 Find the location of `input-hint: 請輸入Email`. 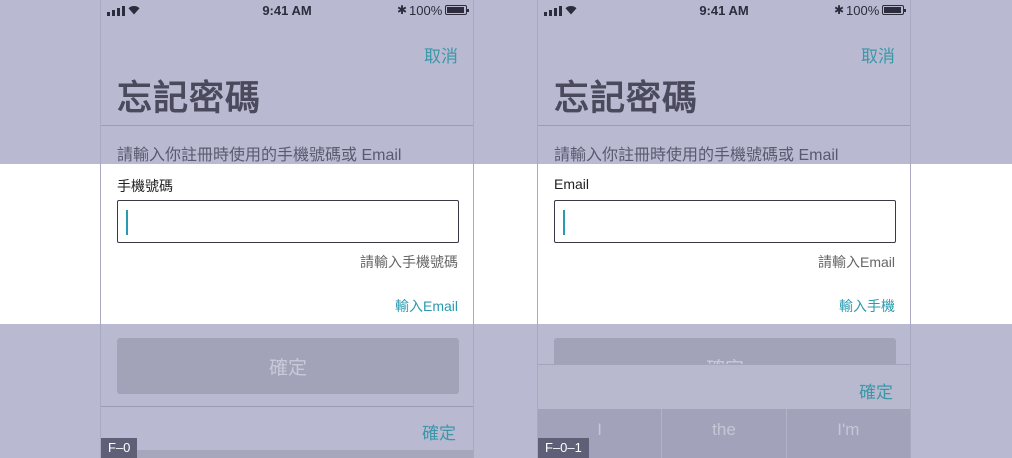

input-hint: 請輸入Email is located at coordinates (856, 262).